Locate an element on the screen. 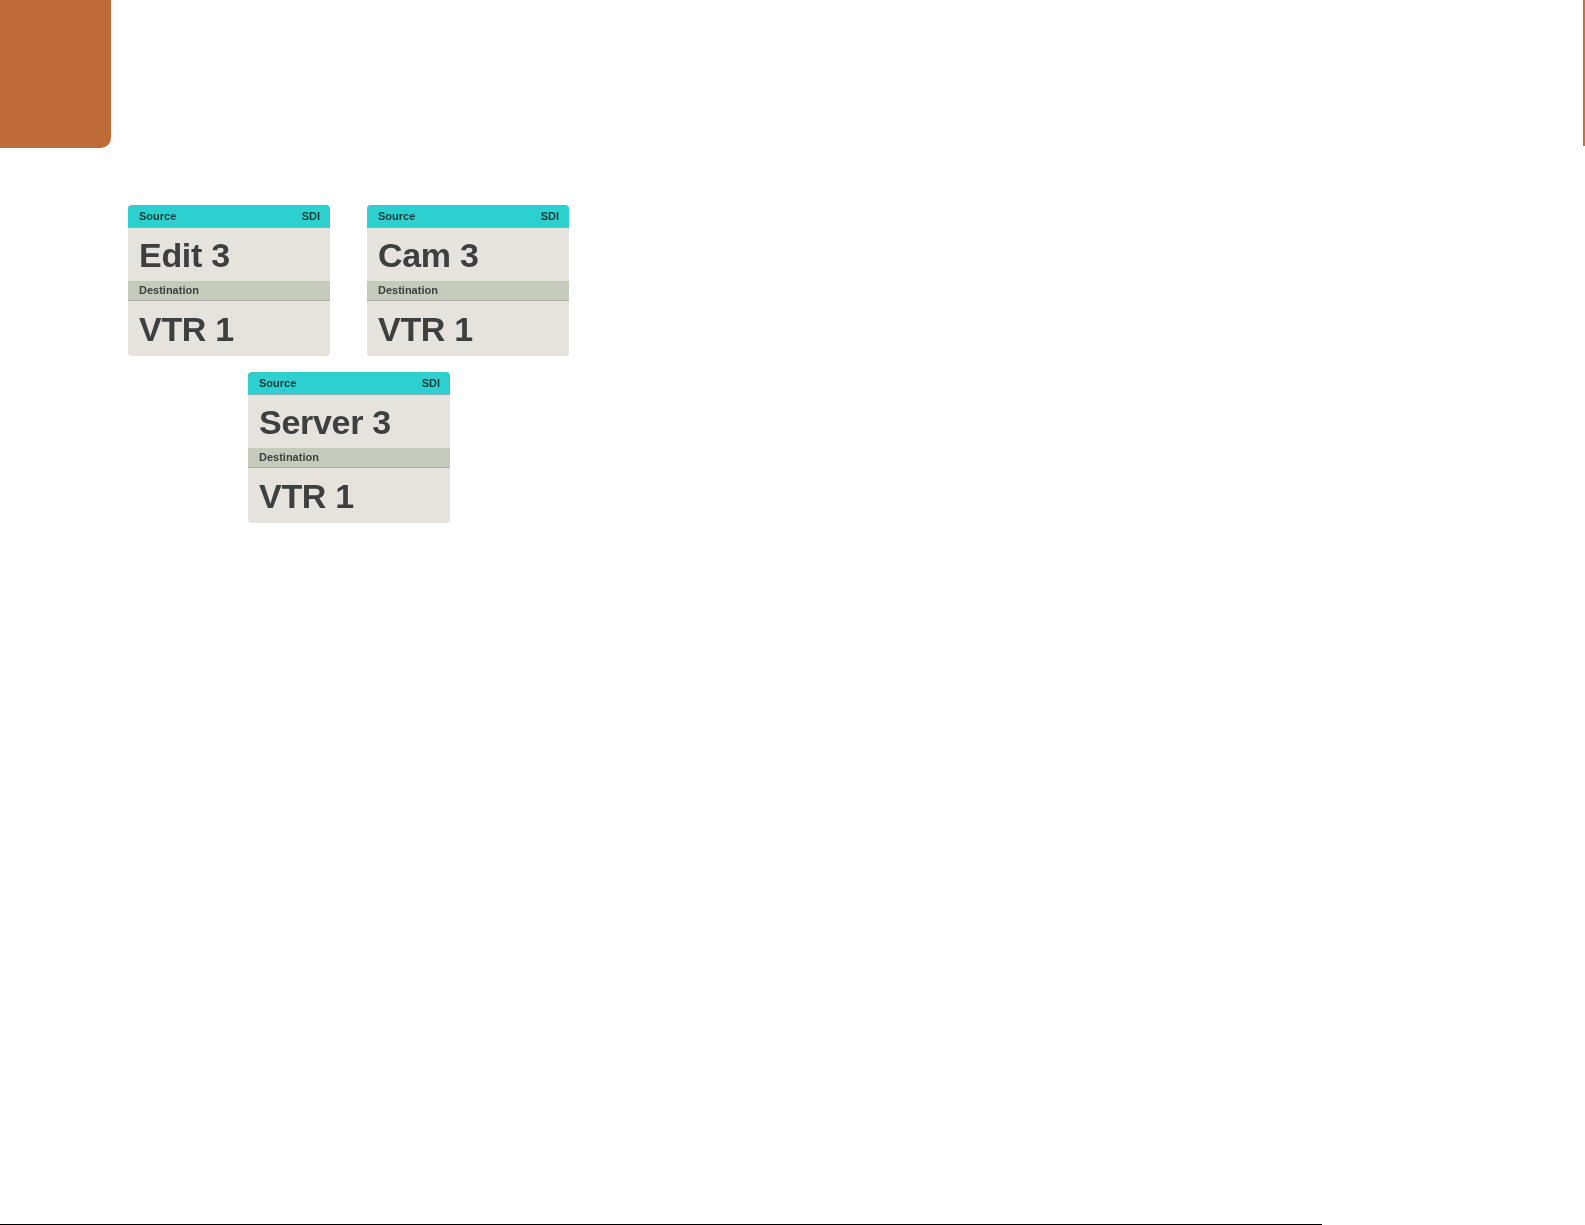 The height and width of the screenshot is (1225, 1585). source-name: Edit 3 is located at coordinates (184, 254).